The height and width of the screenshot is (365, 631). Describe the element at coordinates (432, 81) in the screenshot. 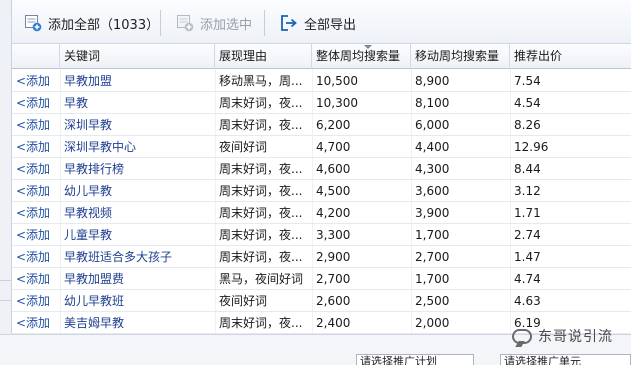

I see `mobile-volume-cell: 8,900` at that location.